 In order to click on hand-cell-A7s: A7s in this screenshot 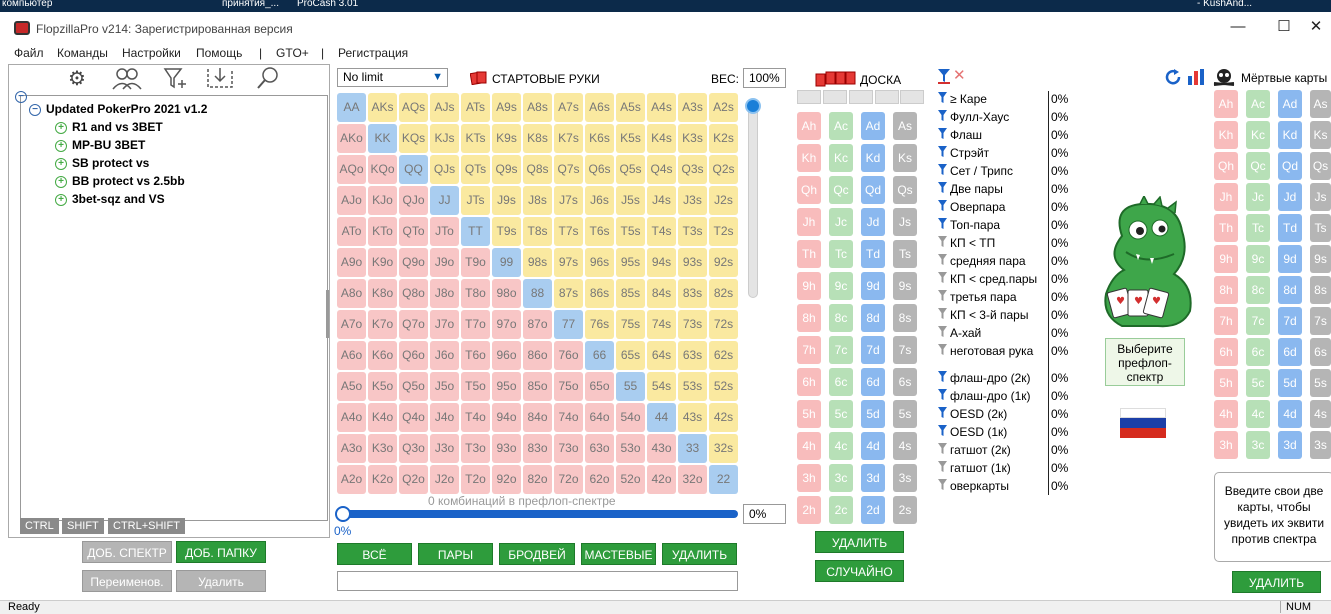, I will do `click(568, 107)`.